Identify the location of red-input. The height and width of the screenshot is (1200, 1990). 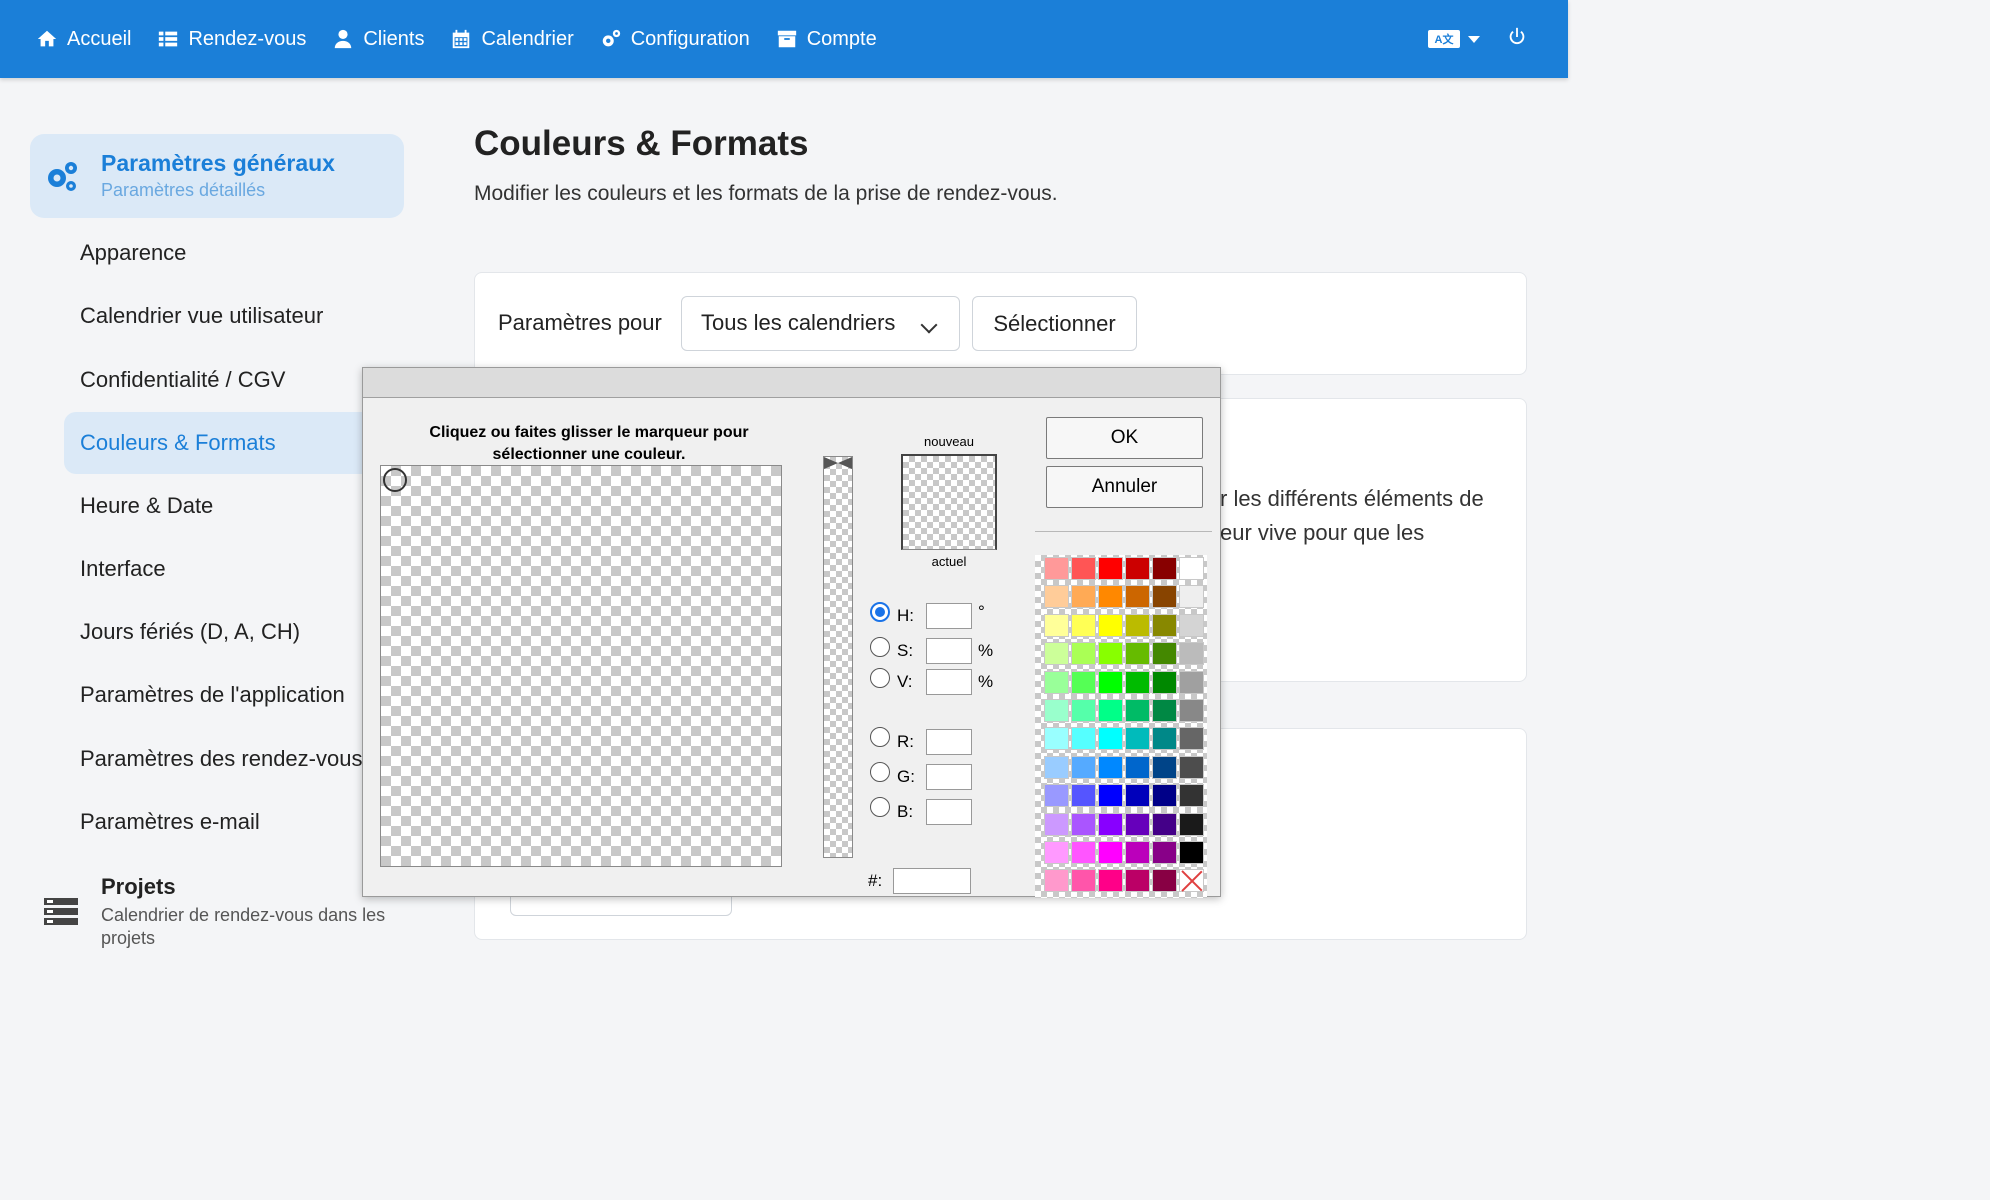
(949, 742).